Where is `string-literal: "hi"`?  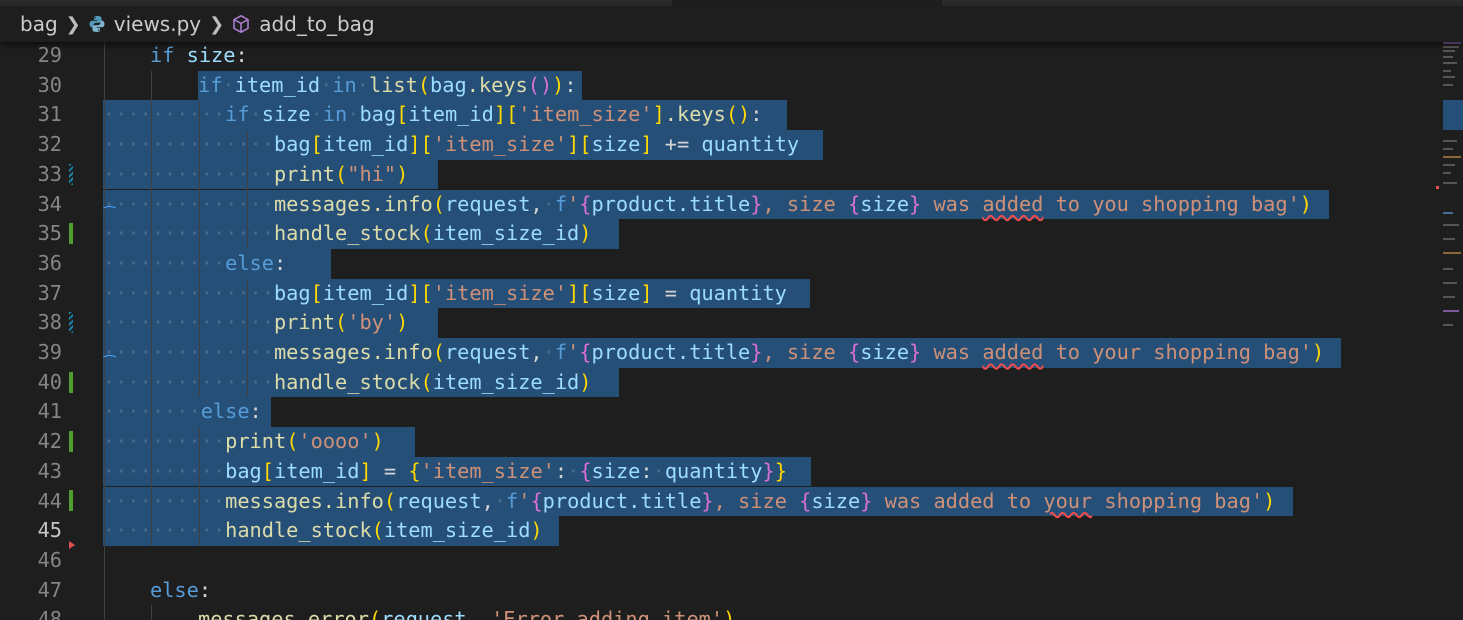
string-literal: "hi" is located at coordinates (372, 173).